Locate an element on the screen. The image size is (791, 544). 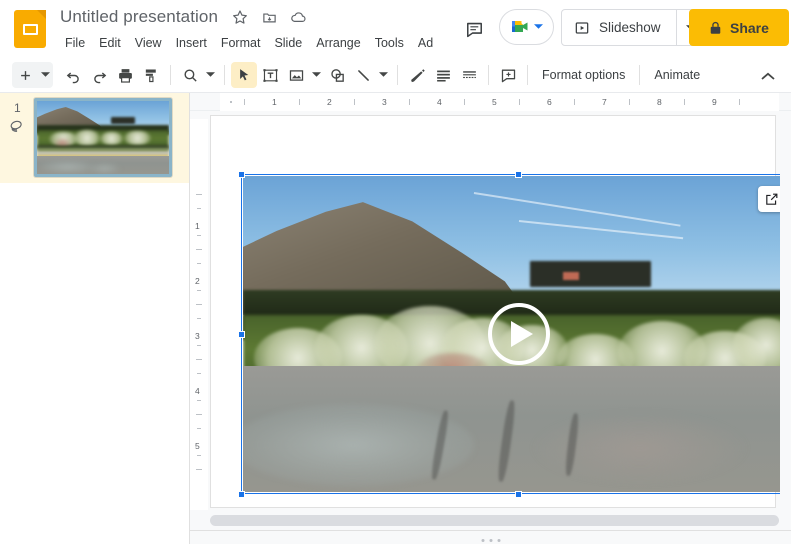
main-toolbar: Format options Animate is located at coordinates (395, 75).